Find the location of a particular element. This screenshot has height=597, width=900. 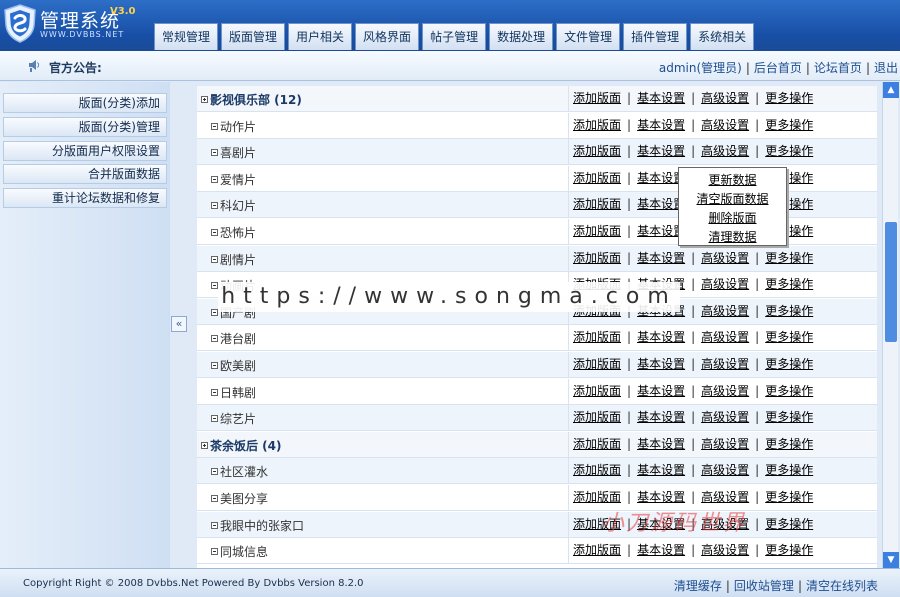

sidebar-item-merge-board: 合并版面数据 is located at coordinates (85, 174).